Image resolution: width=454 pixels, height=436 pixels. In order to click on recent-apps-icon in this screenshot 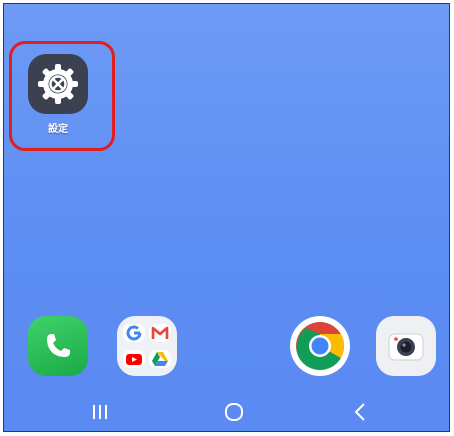, I will do `click(100, 412)`.